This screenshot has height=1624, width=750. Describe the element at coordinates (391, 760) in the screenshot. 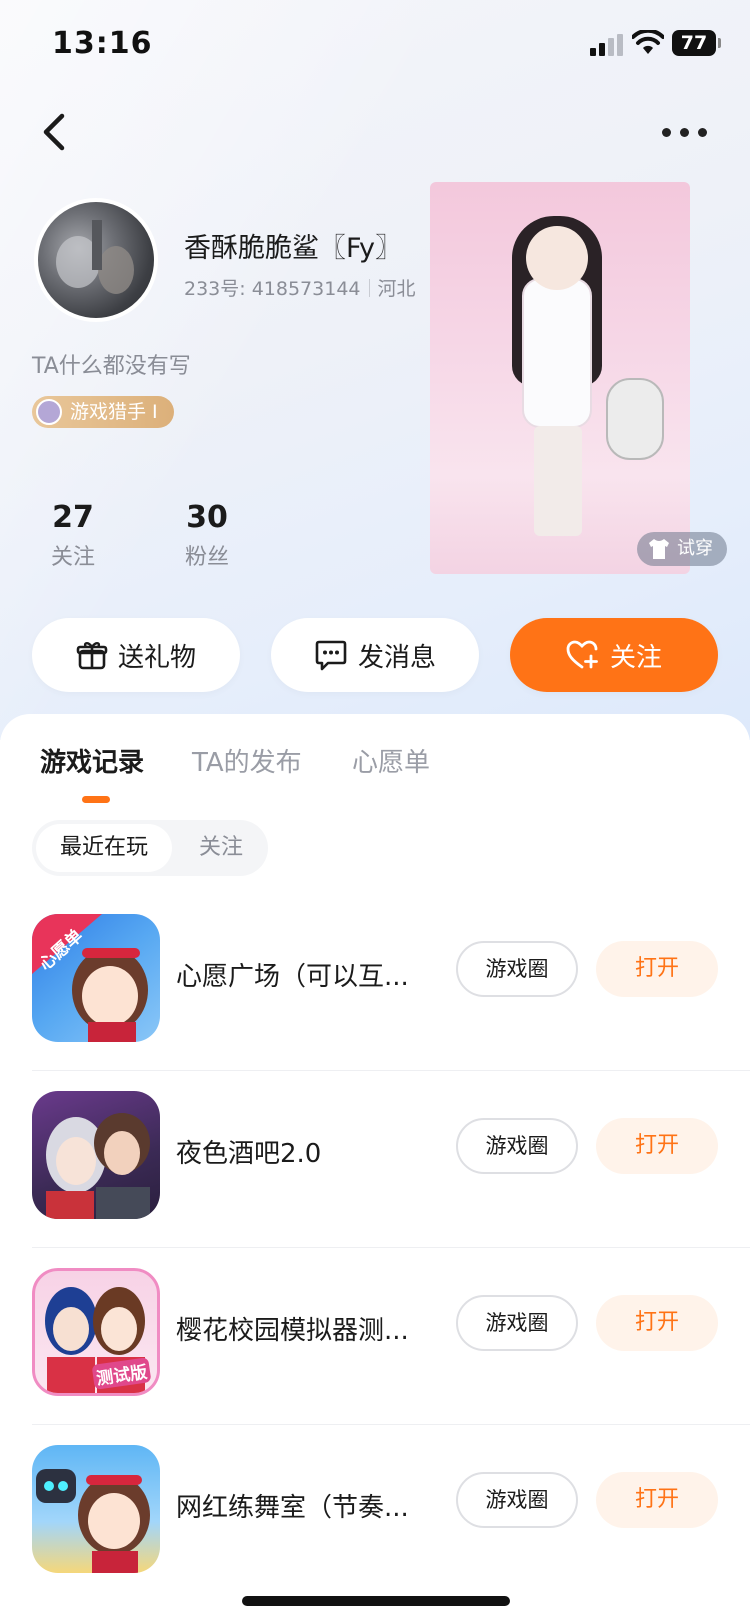

I see `tab-wishlist: 心愿单` at that location.